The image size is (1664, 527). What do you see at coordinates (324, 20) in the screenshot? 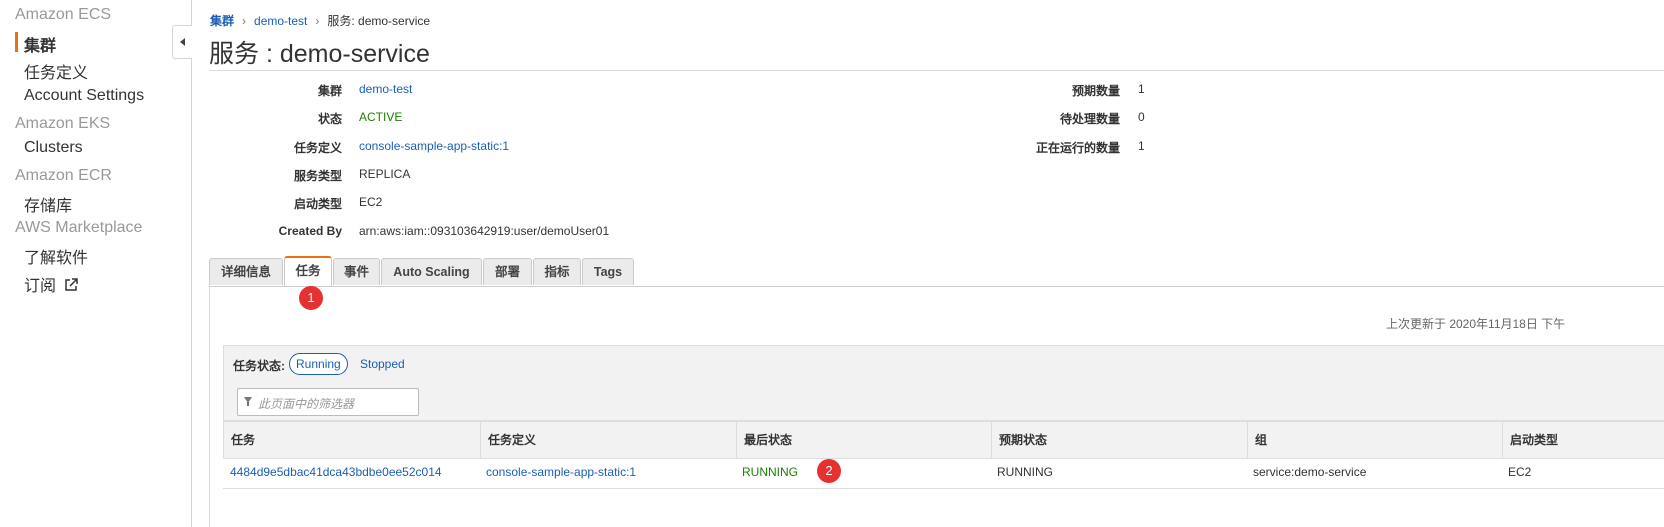
I see `breadcrumb: 集群 › demo-test › 服务: demo-service` at bounding box center [324, 20].